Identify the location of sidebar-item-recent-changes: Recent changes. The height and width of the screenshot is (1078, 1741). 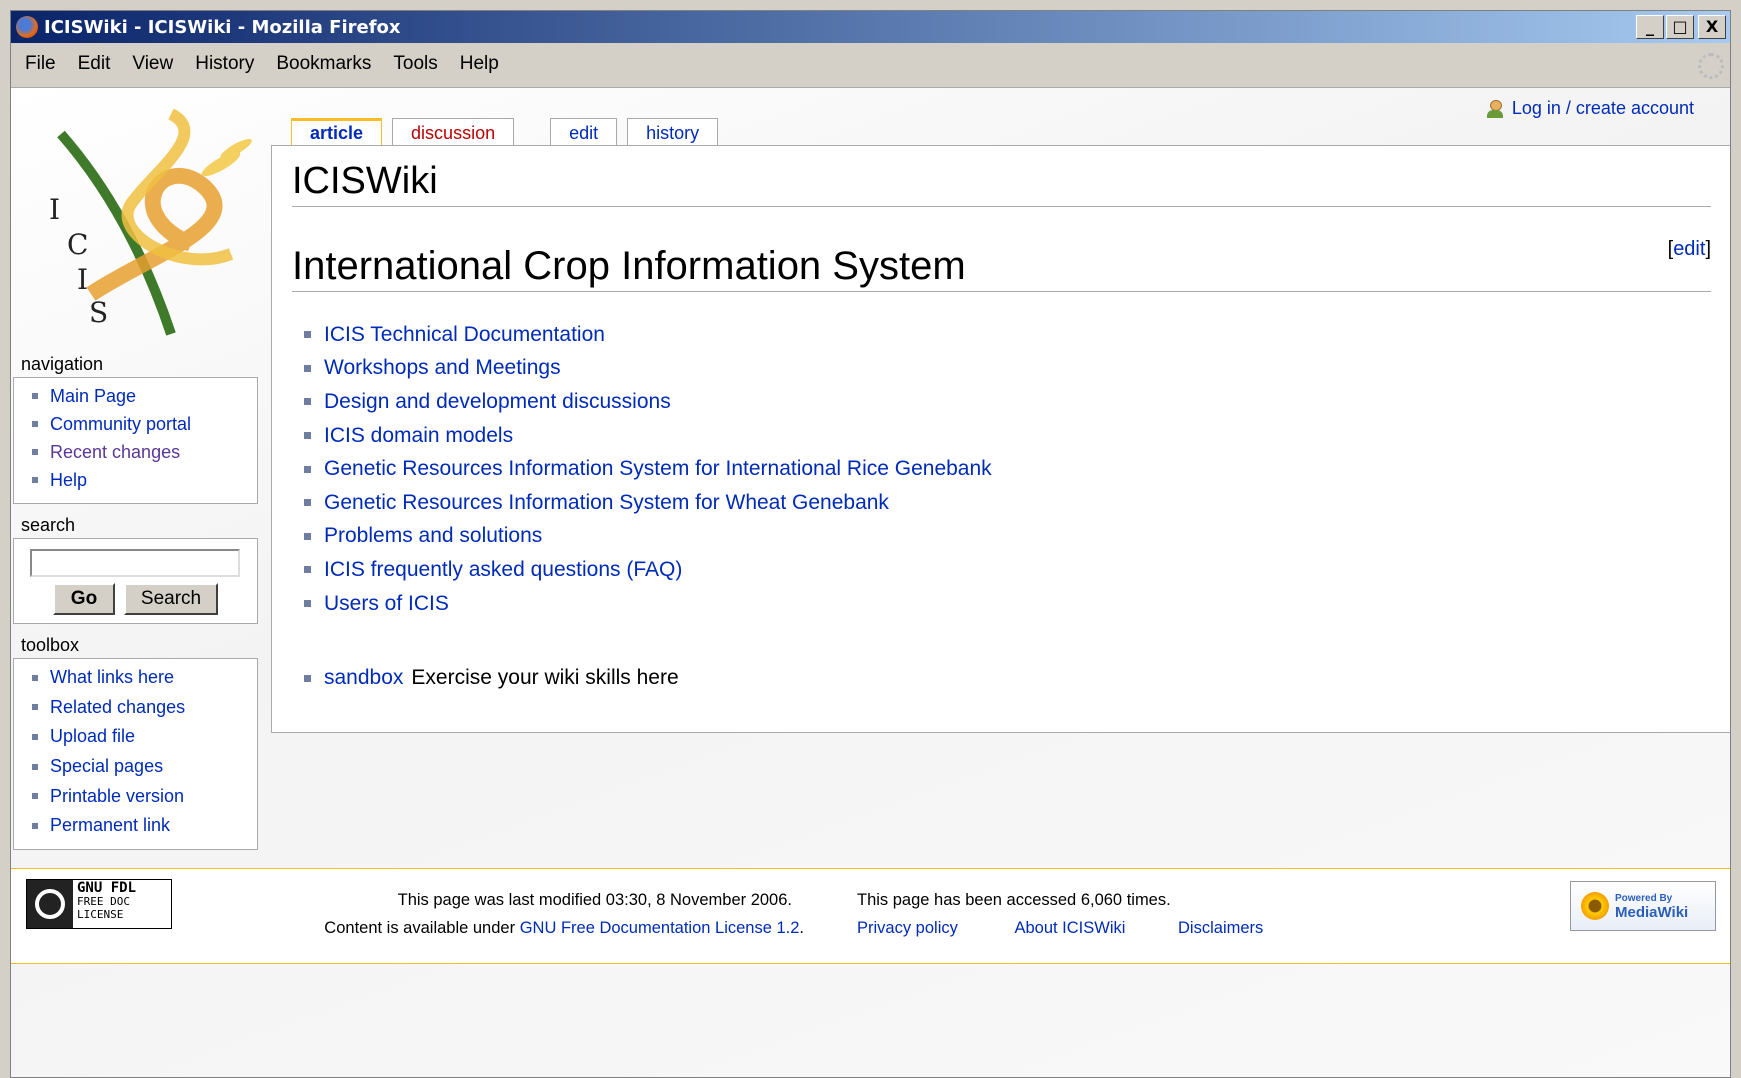
(135, 452).